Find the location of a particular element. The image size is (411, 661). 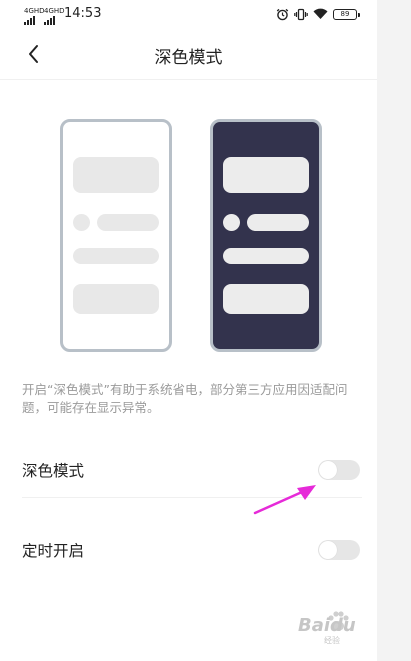

battery-level: 89 is located at coordinates (345, 13).